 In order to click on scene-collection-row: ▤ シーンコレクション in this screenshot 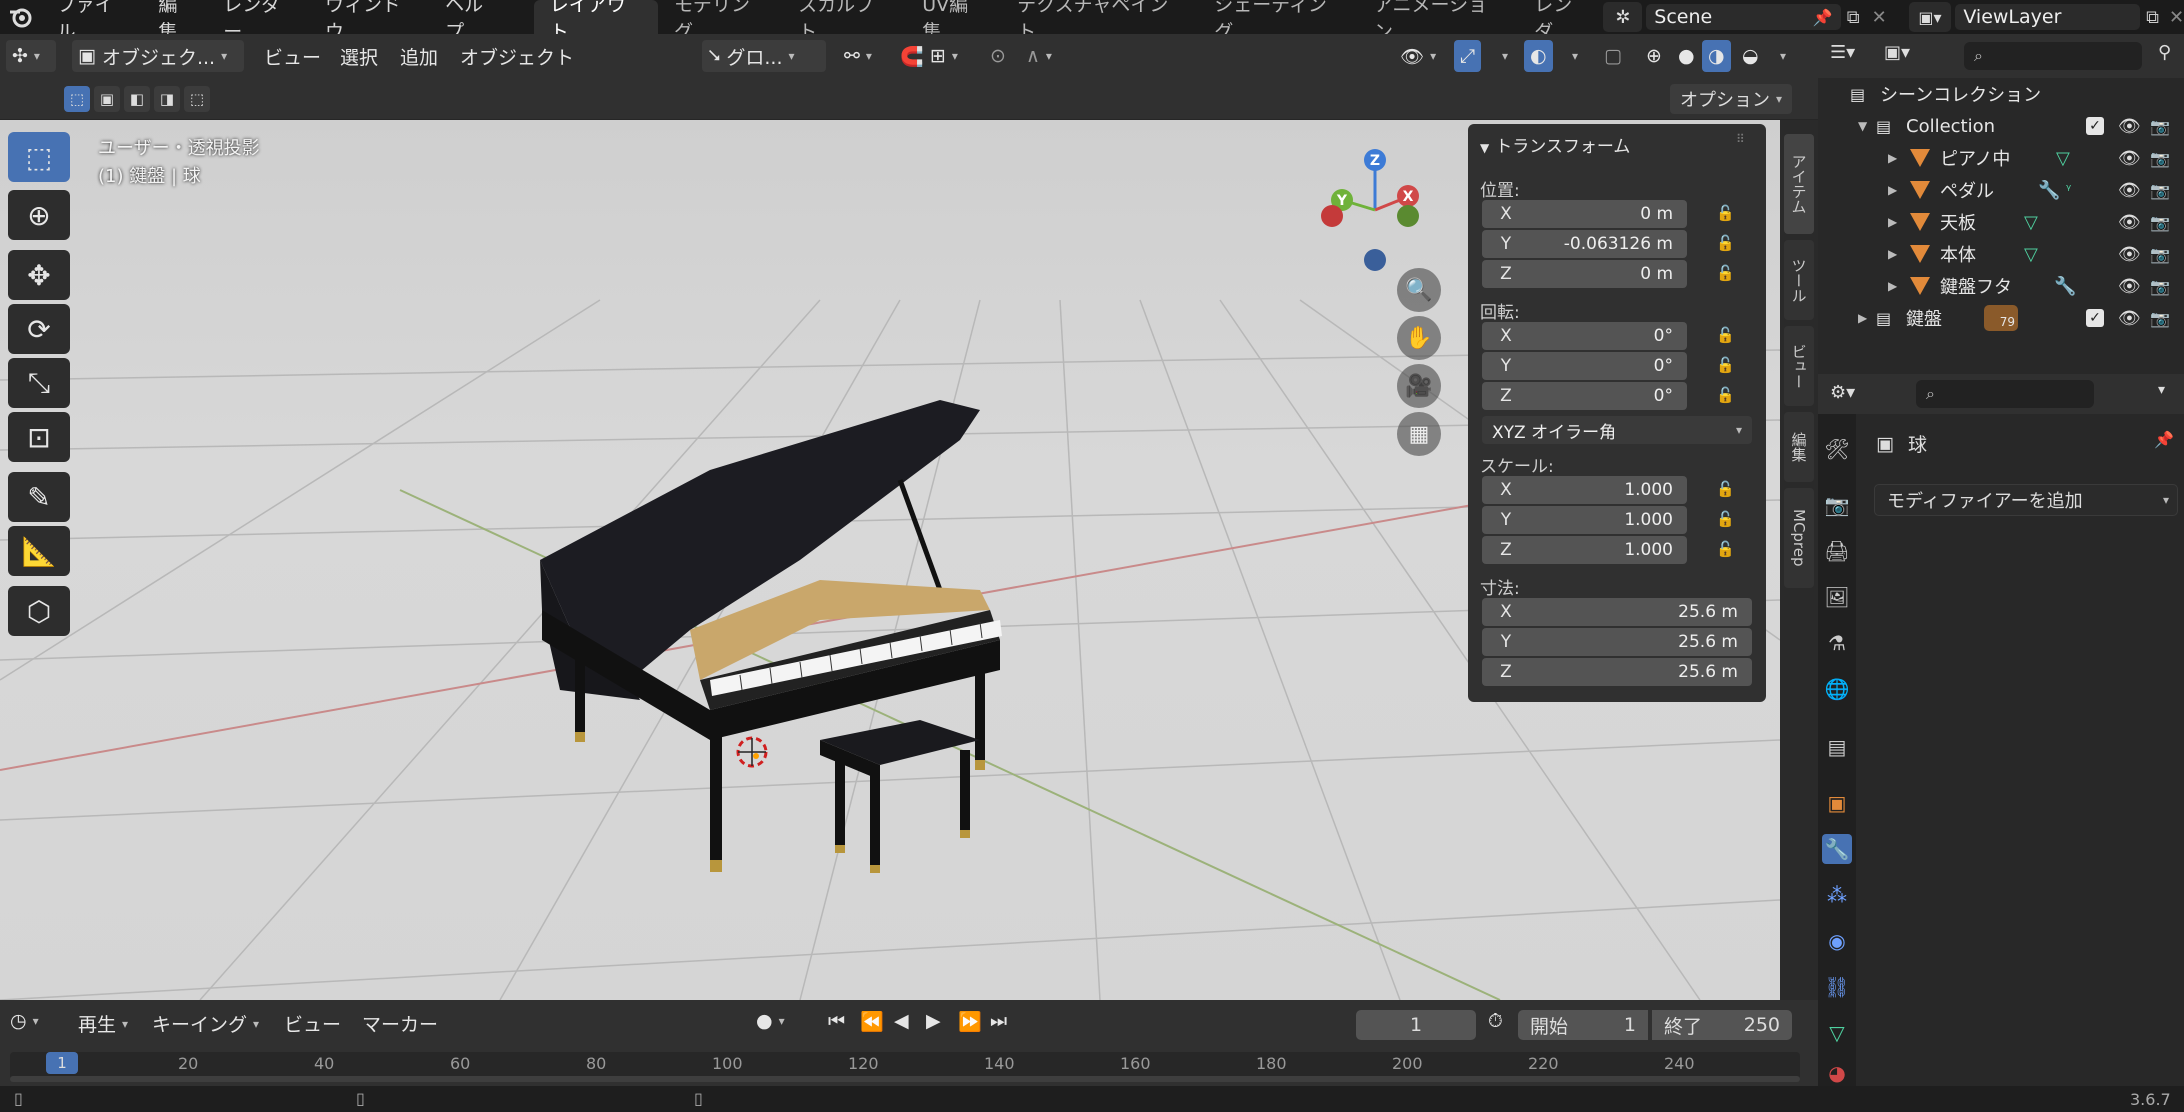, I will do `click(2001, 94)`.